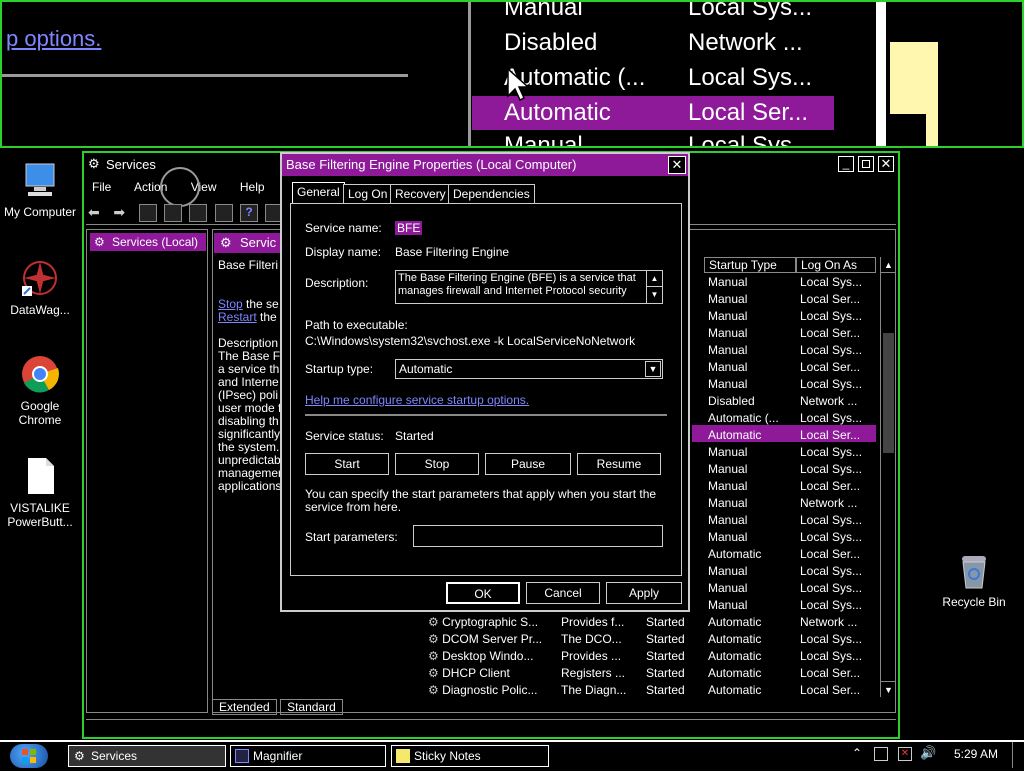  Describe the element at coordinates (886, 164) in the screenshot. I see `close-button: ✕` at that location.